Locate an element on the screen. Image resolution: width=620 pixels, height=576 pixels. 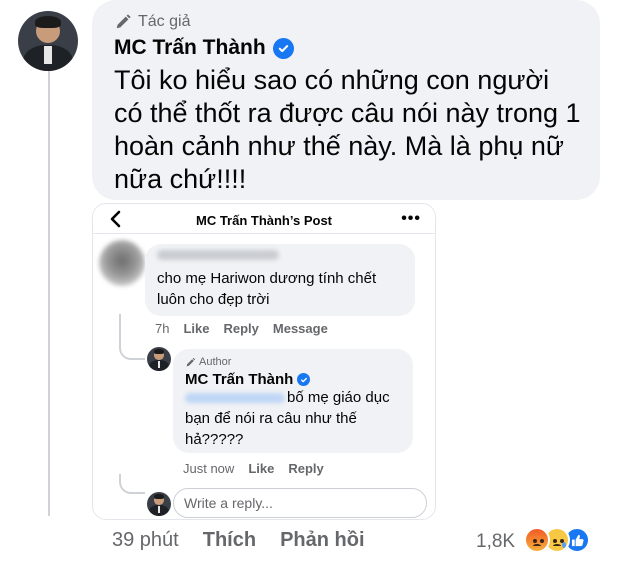
reactions-summary is located at coordinates (564, 541).